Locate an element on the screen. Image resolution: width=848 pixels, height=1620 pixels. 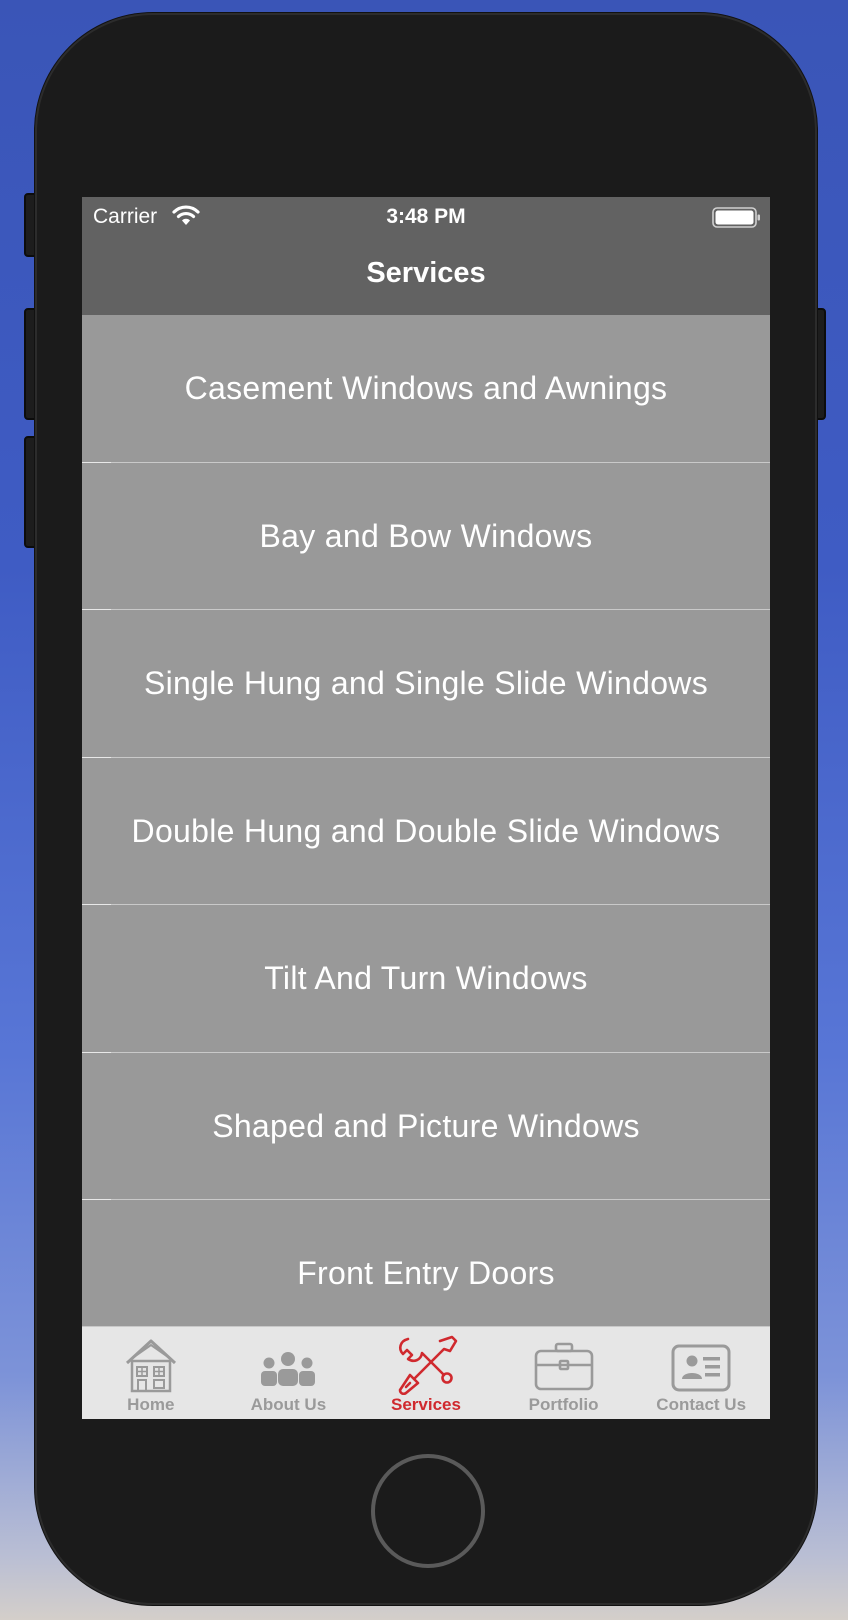
tab-label: Contact Us is located at coordinates (701, 1404).